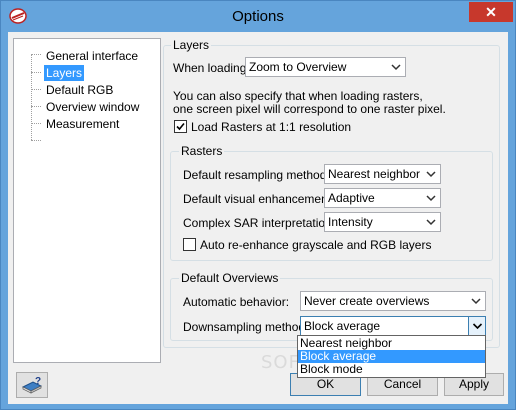 The height and width of the screenshot is (410, 516). Describe the element at coordinates (259, 223) in the screenshot. I see `sar-label: Complex SAR interpretation:` at that location.